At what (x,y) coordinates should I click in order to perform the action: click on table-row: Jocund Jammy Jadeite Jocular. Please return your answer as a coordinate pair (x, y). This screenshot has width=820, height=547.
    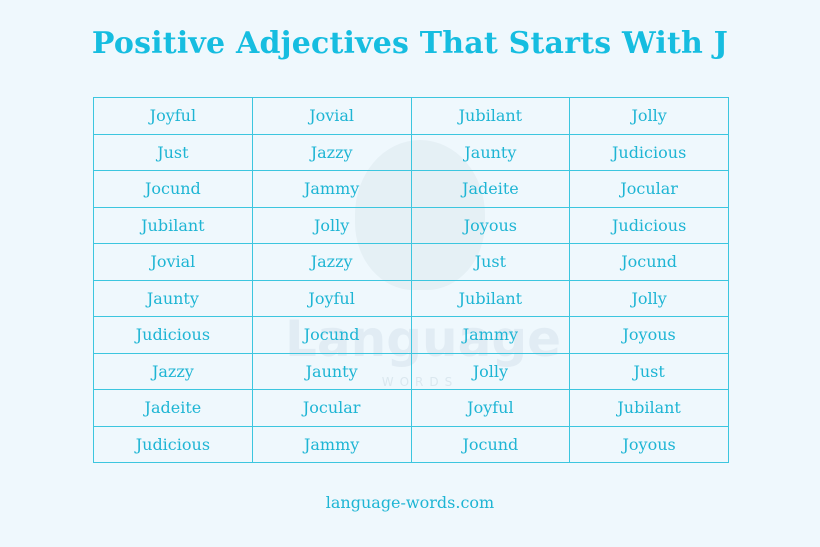
    Looking at the image, I should click on (411, 189).